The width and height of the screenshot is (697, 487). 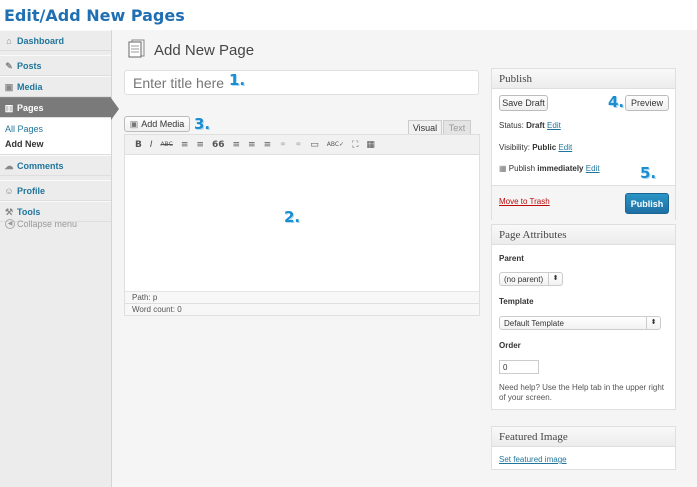 What do you see at coordinates (138, 145) in the screenshot?
I see `bold-button: B` at bounding box center [138, 145].